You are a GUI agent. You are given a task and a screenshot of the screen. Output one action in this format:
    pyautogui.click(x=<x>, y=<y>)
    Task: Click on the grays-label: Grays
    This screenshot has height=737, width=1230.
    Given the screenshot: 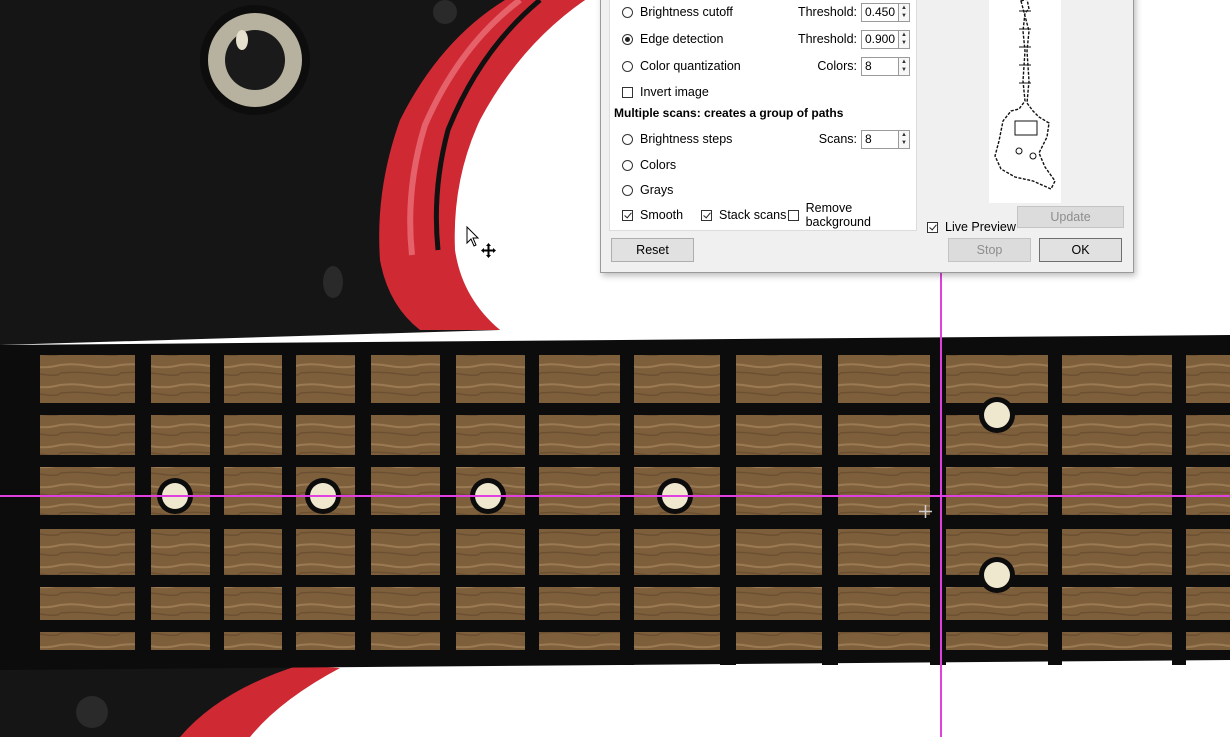 What is the action you would take?
    pyautogui.click(x=657, y=190)
    